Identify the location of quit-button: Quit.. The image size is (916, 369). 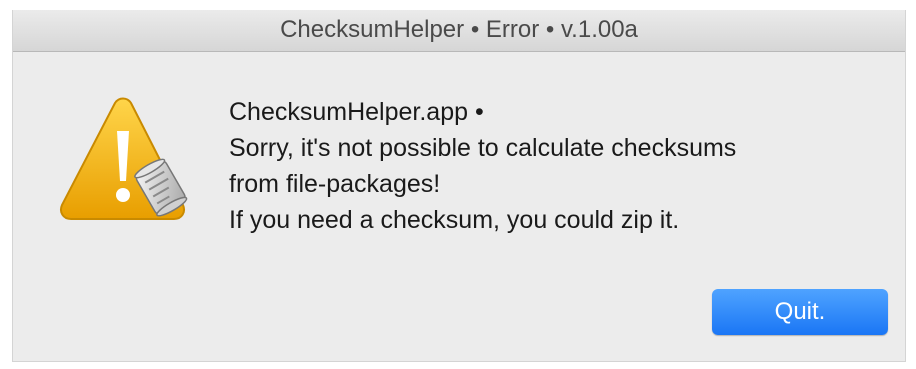
(800, 312).